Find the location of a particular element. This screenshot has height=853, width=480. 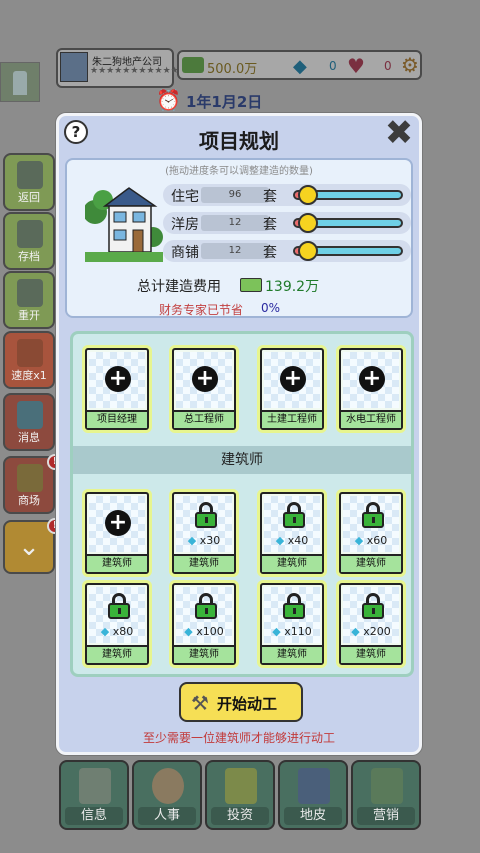

card-name: 项目经理 is located at coordinates (117, 419).